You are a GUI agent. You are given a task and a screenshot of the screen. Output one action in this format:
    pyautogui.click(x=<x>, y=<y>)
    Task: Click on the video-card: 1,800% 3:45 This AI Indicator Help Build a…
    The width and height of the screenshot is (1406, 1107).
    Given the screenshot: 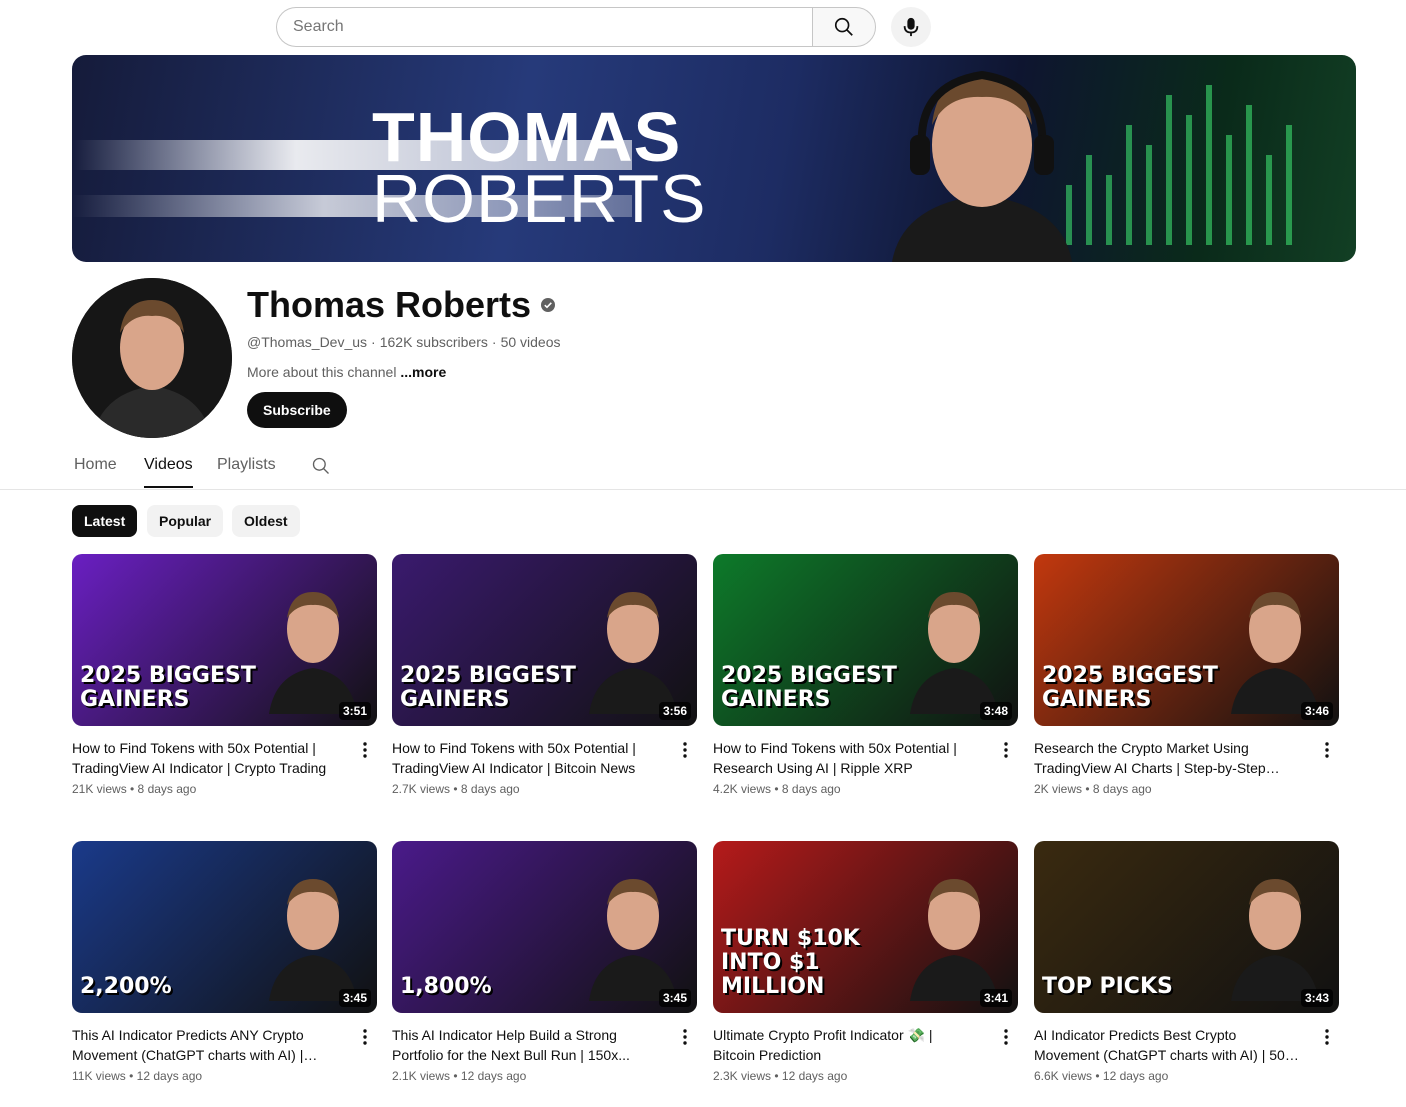 What is the action you would take?
    pyautogui.click(x=544, y=962)
    